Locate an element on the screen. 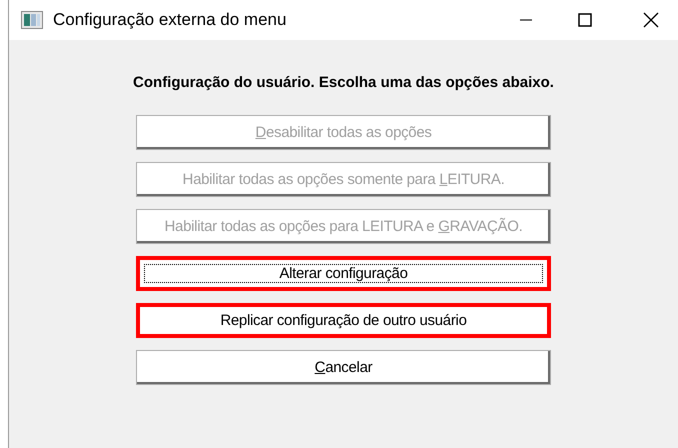 The image size is (678, 448). instruction-text: Configuração do usuário. Escolha uma das opções abaixo. is located at coordinates (343, 82).